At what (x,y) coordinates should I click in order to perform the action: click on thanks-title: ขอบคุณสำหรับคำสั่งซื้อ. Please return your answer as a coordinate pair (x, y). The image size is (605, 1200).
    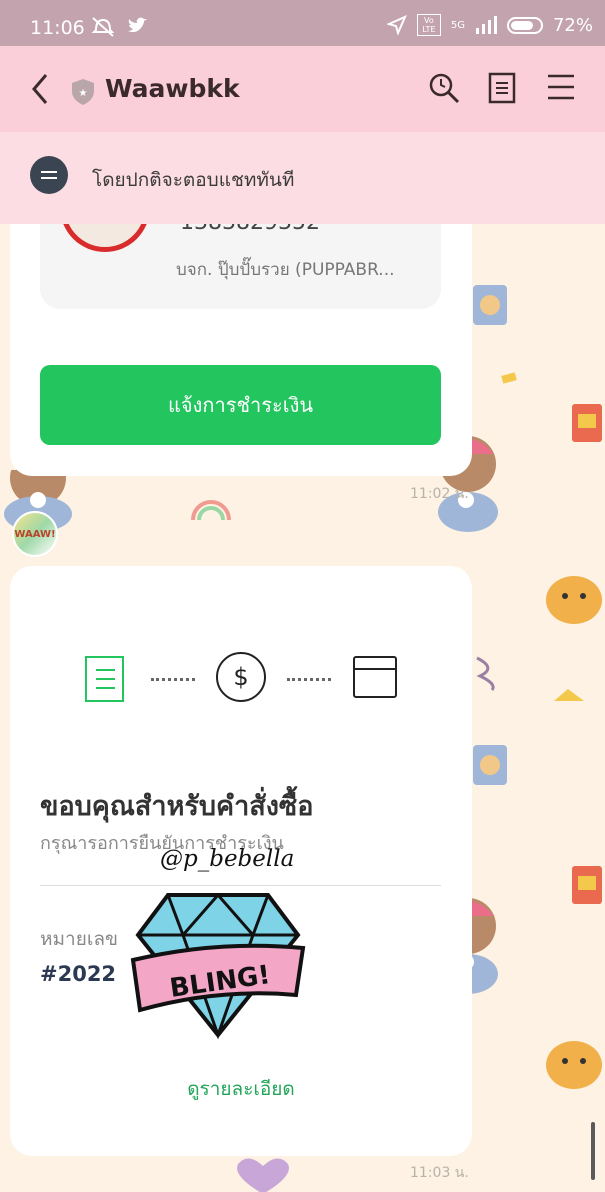
    Looking at the image, I should click on (177, 806).